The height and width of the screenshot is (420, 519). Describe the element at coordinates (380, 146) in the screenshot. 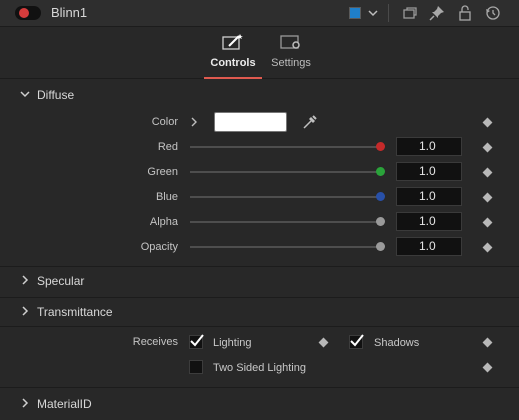

I see `red-slider-handle` at that location.